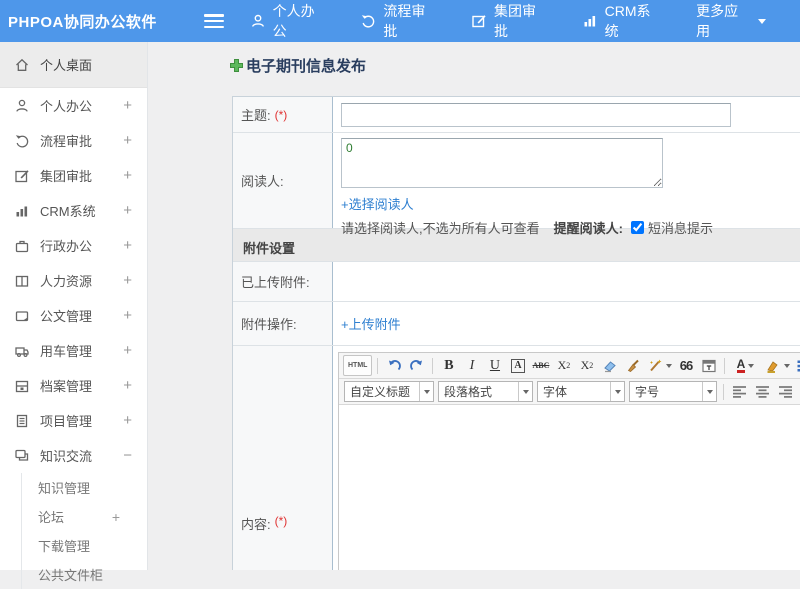  Describe the element at coordinates (358, 365) in the screenshot. I see `html-source-button: HTML` at that location.